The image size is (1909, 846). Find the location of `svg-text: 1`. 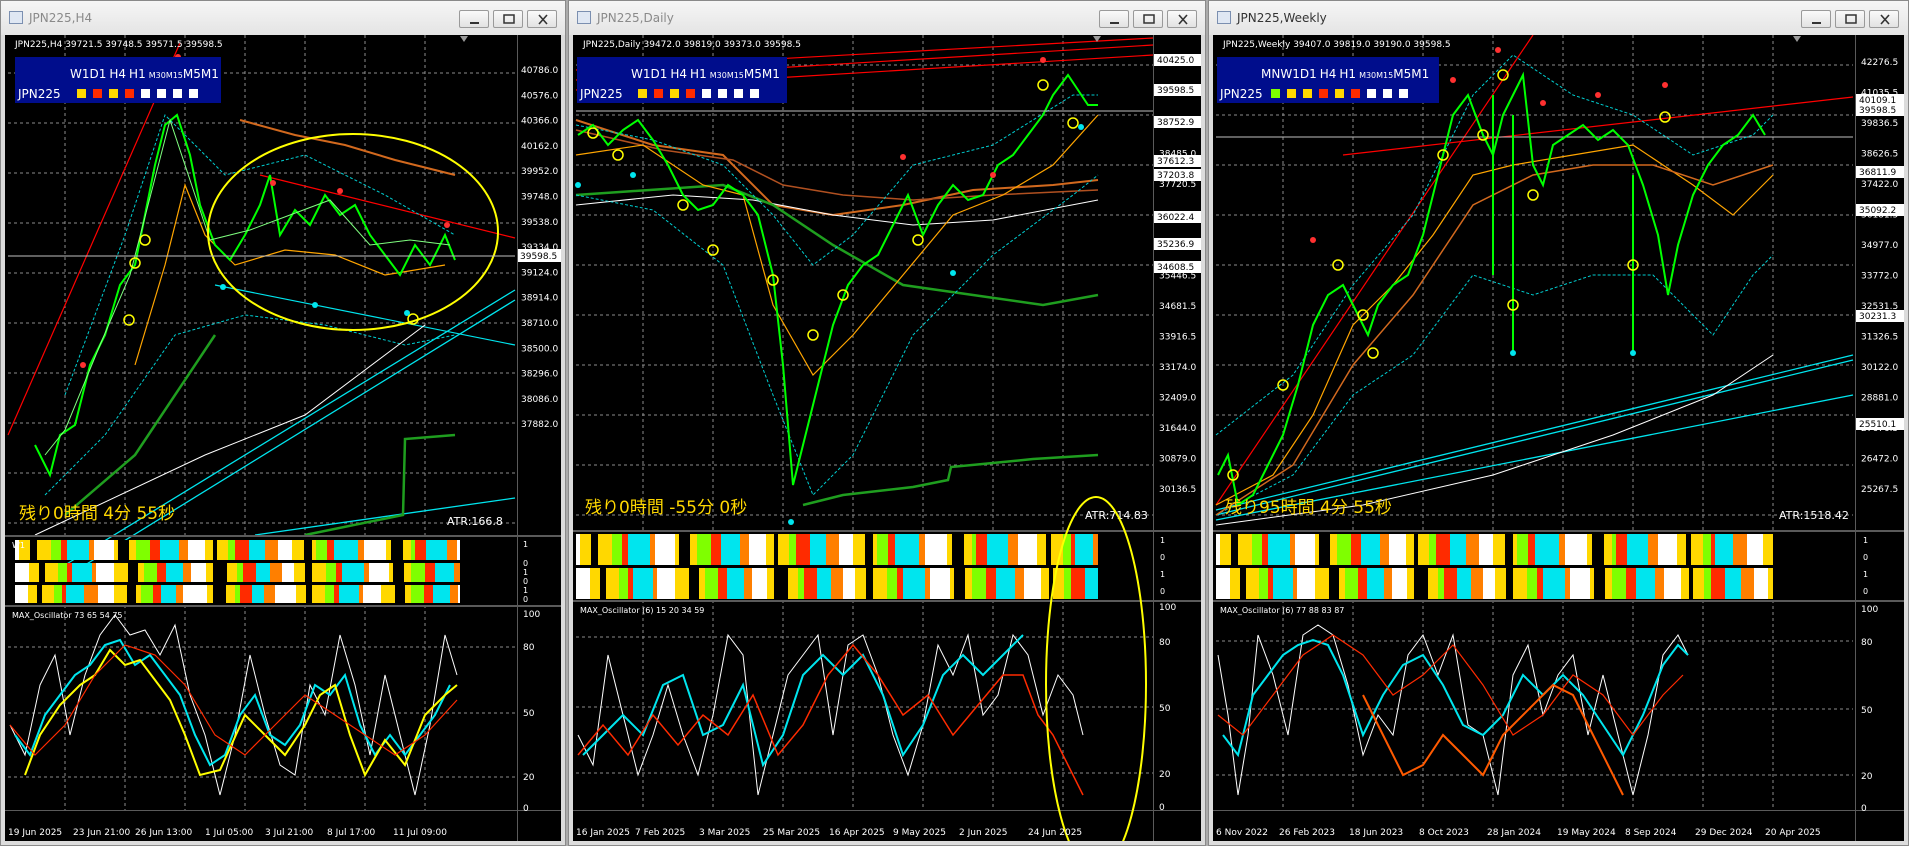

svg-text: 1 is located at coordinates (1865, 540).